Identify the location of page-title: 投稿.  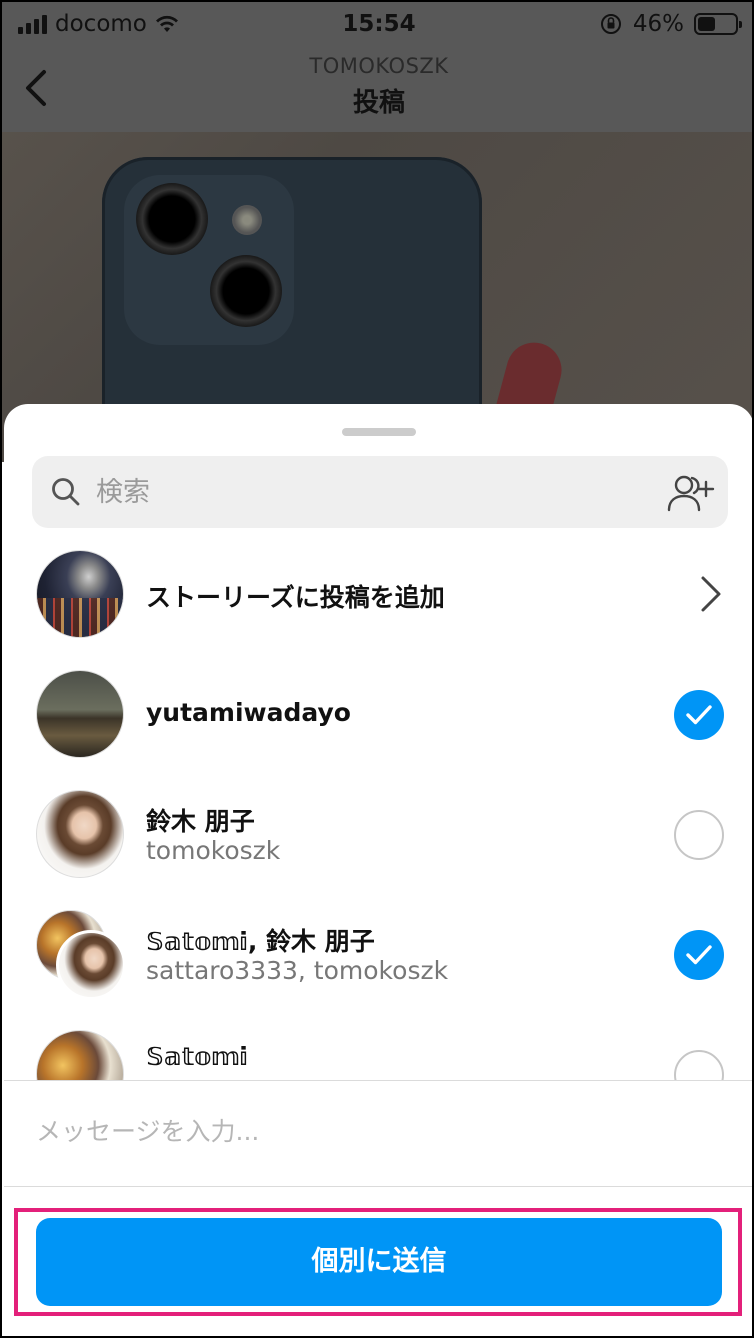
(378, 103).